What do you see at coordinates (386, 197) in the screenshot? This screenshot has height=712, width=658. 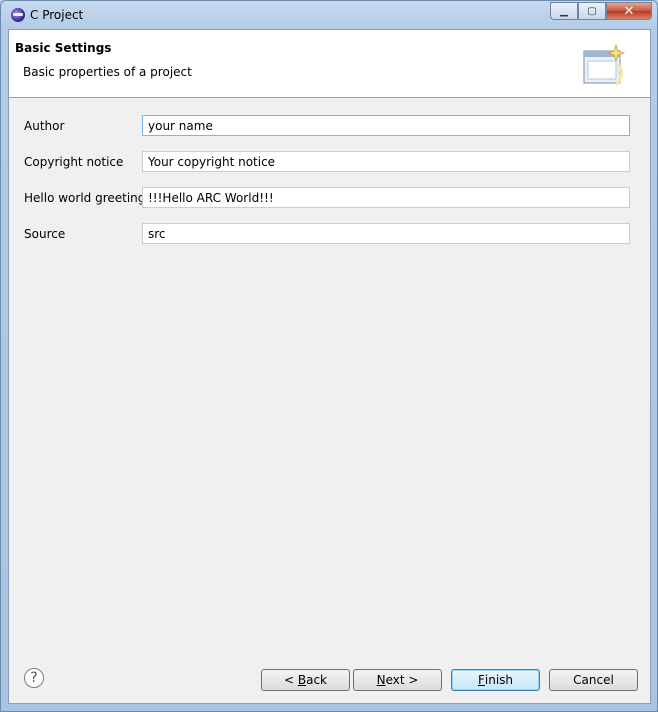 I see `greeting-input` at bounding box center [386, 197].